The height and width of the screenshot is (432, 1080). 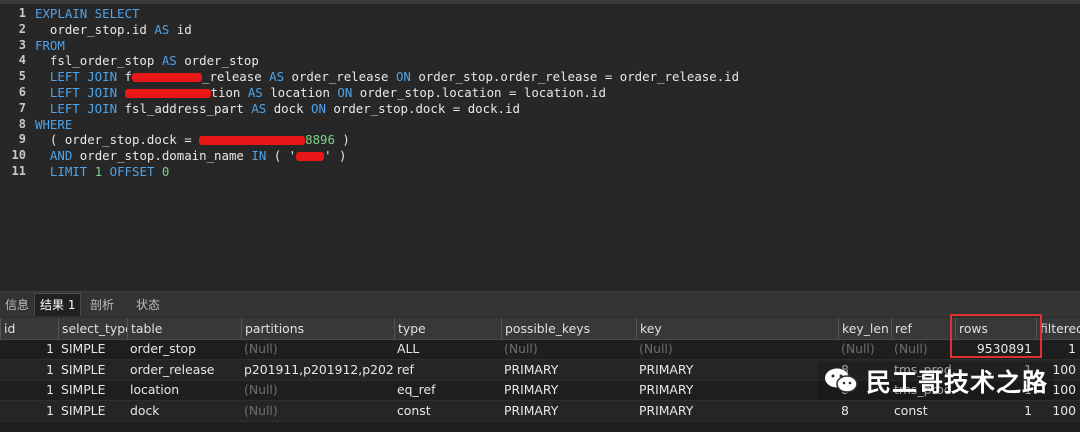 I want to click on cell-ref: (Null), so click(x=923, y=349).